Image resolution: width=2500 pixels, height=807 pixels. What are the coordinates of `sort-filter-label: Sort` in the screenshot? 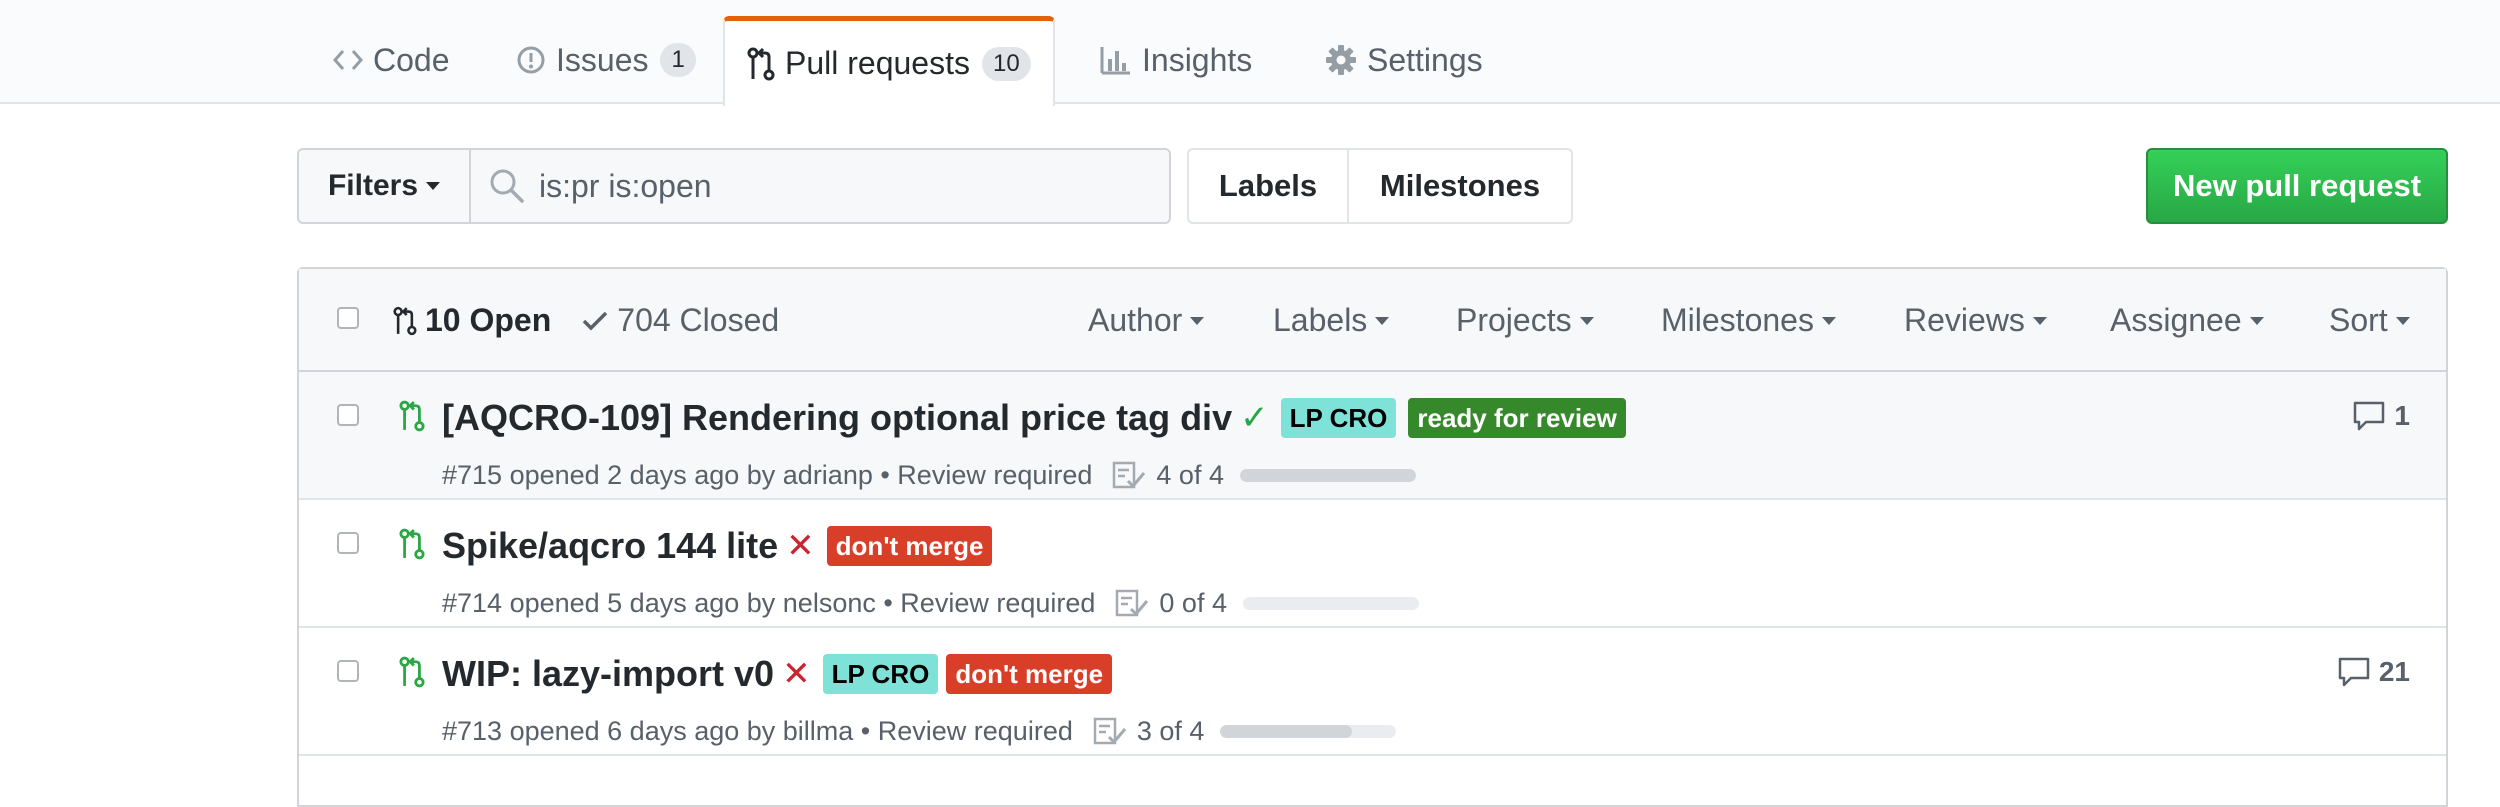 It's located at (2358, 320).